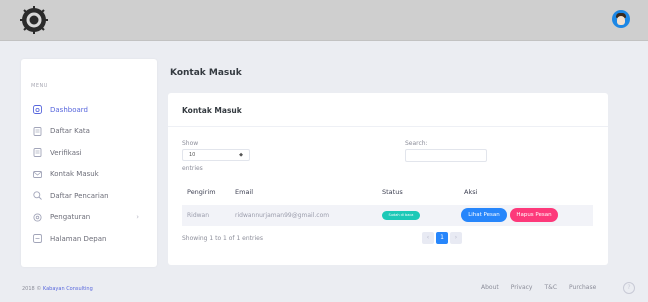  I want to click on entries-select-value: 10, so click(192, 155).